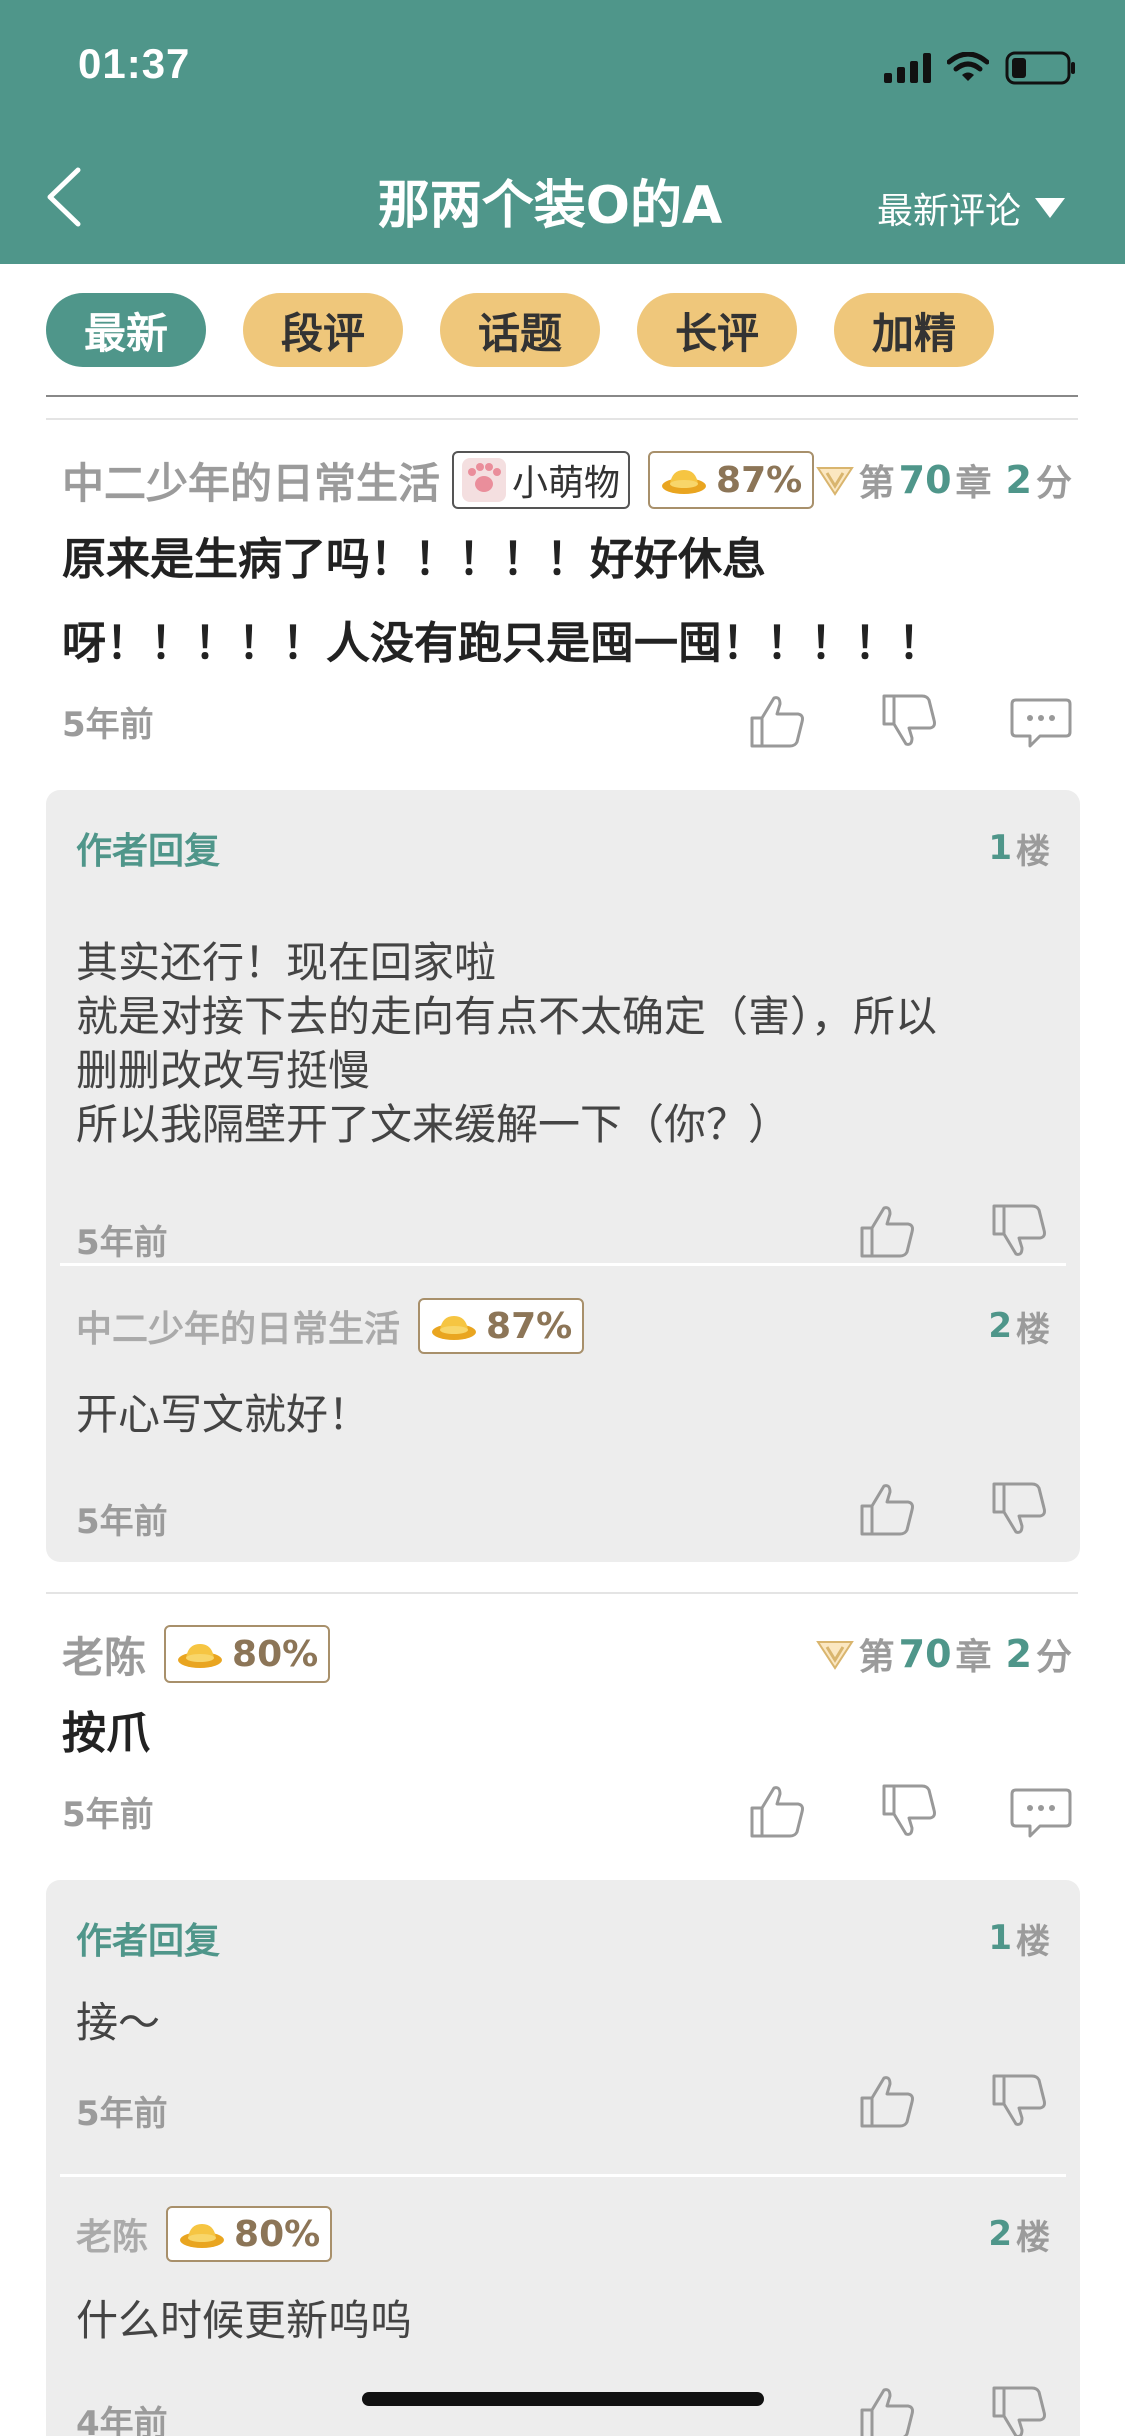 This screenshot has height=2436, width=1125. I want to click on wifi-icon, so click(968, 66).